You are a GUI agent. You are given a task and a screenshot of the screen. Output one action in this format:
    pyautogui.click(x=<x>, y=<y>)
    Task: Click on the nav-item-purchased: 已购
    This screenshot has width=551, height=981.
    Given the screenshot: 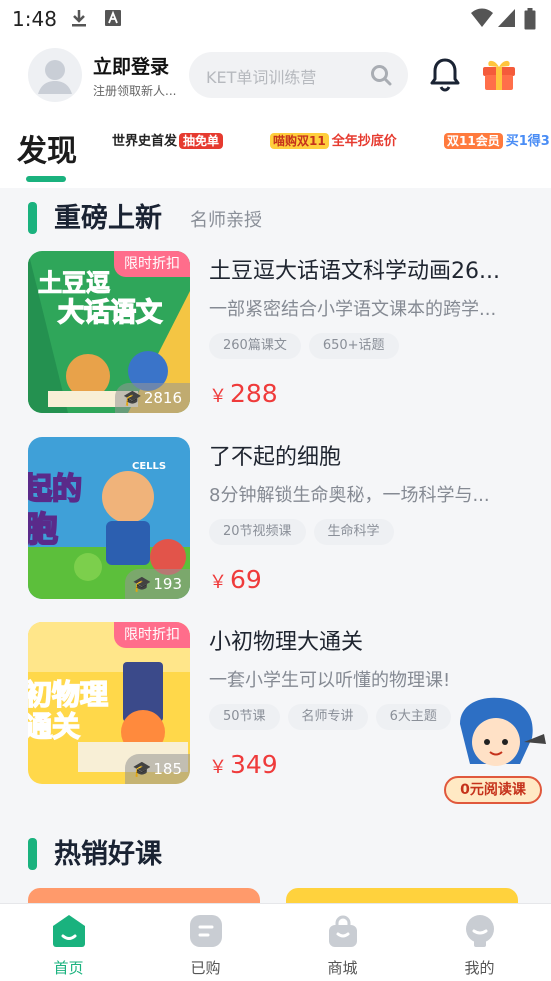 What is the action you would take?
    pyautogui.click(x=205, y=942)
    